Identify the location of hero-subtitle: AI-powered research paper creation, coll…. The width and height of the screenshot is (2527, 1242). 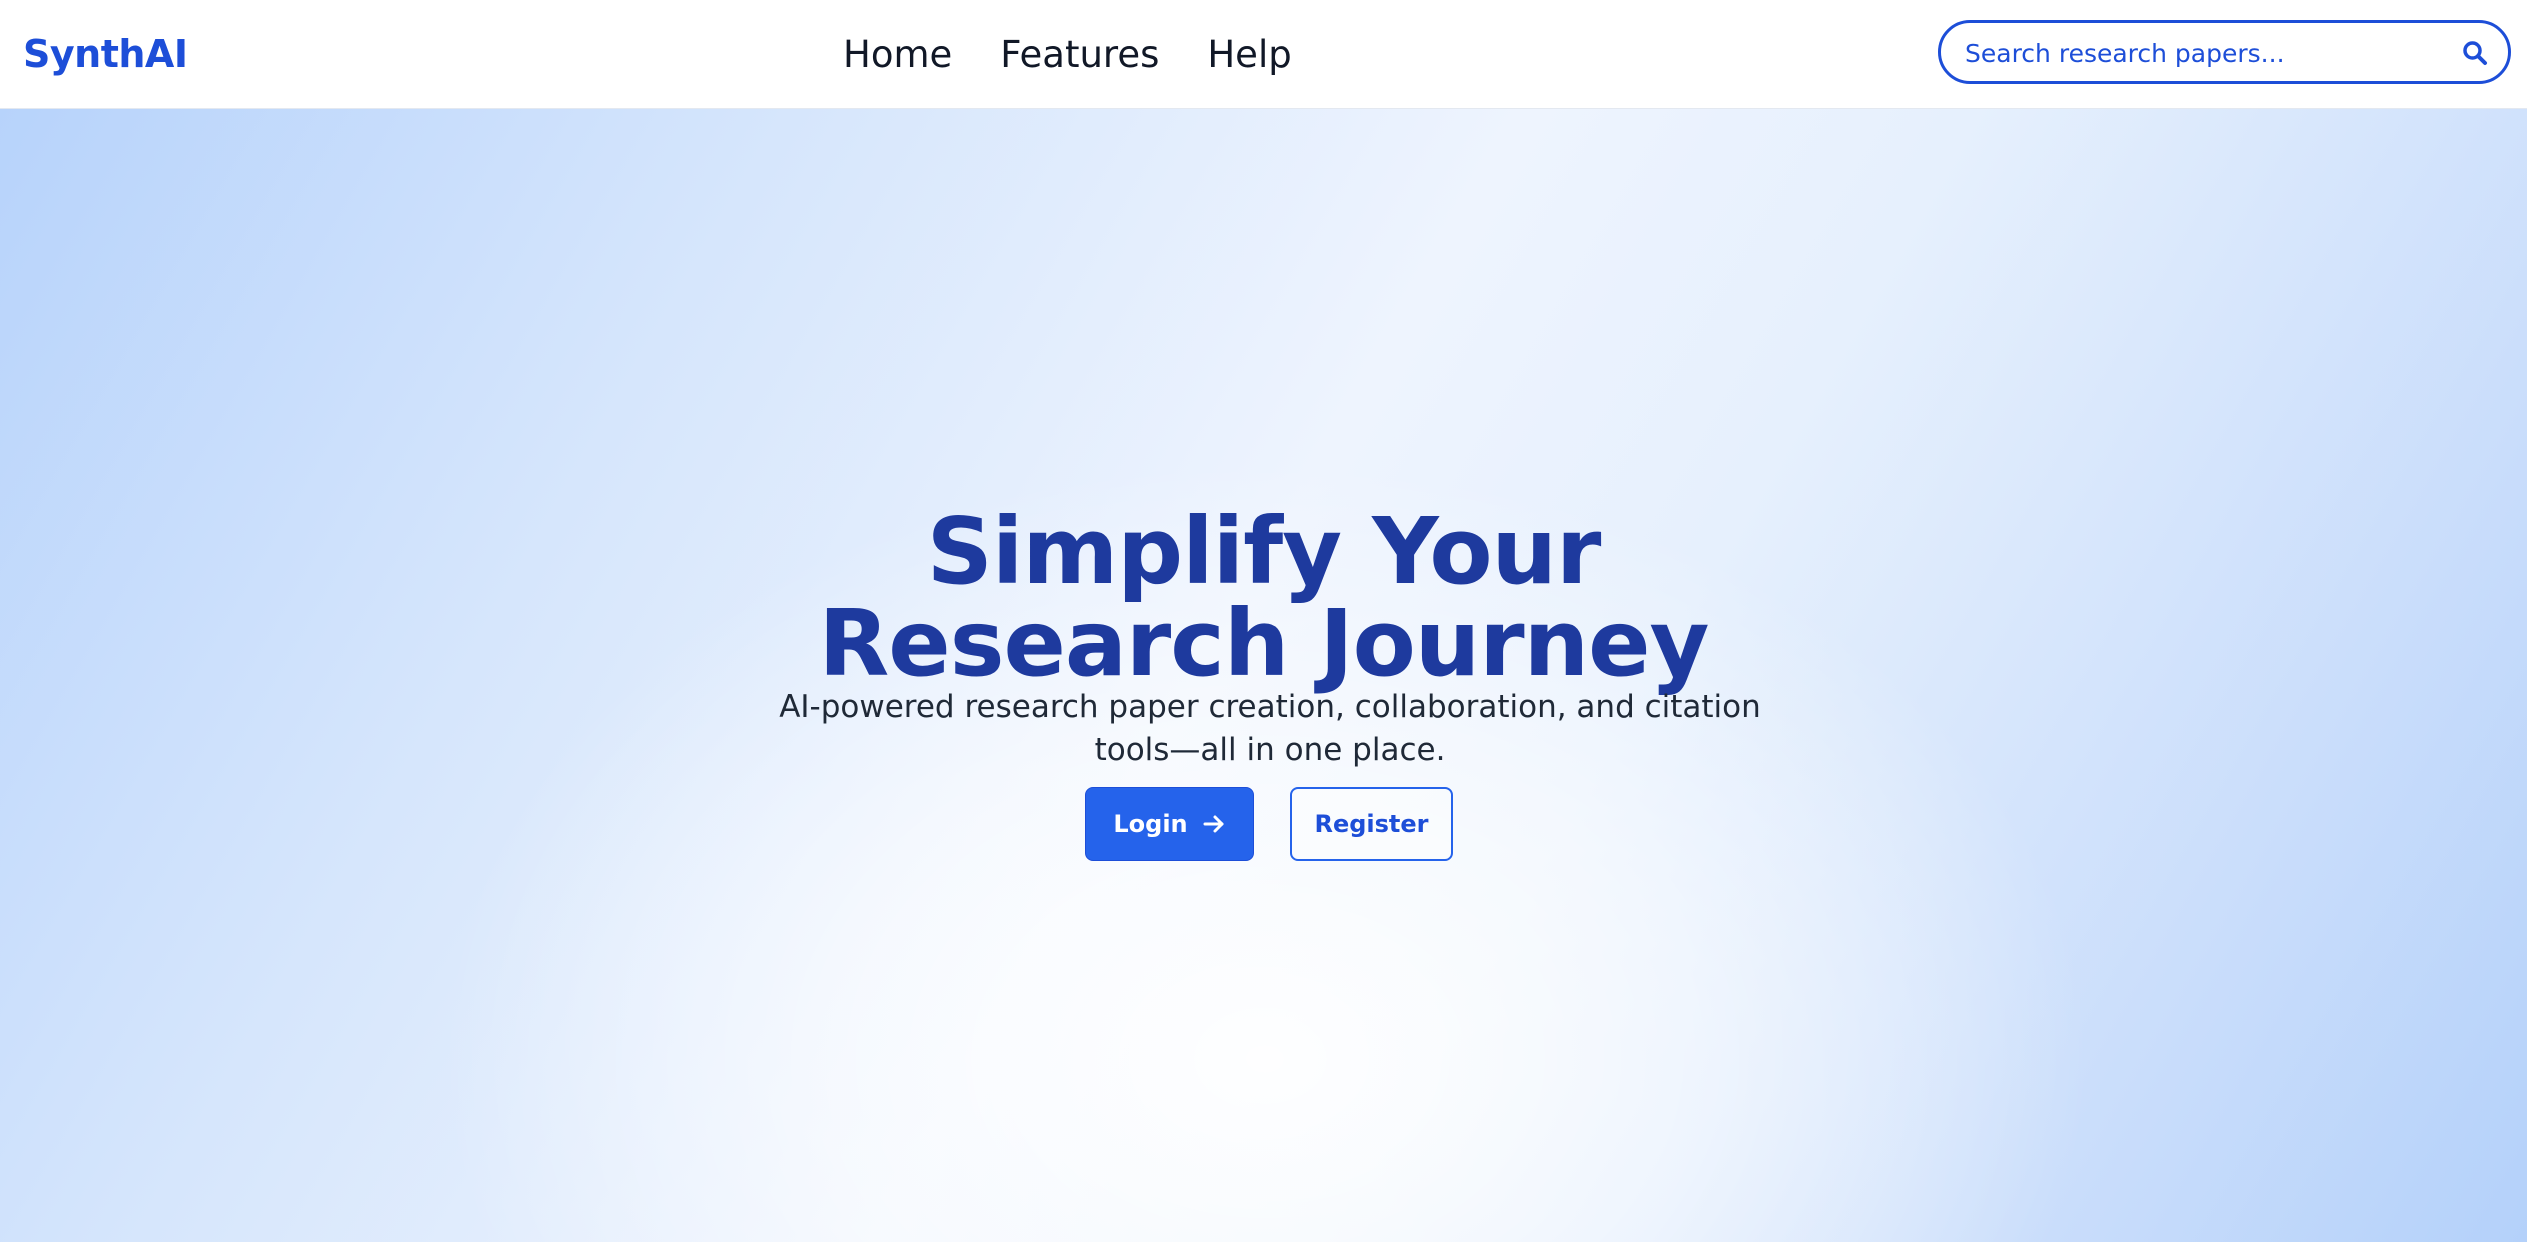
(1270, 728).